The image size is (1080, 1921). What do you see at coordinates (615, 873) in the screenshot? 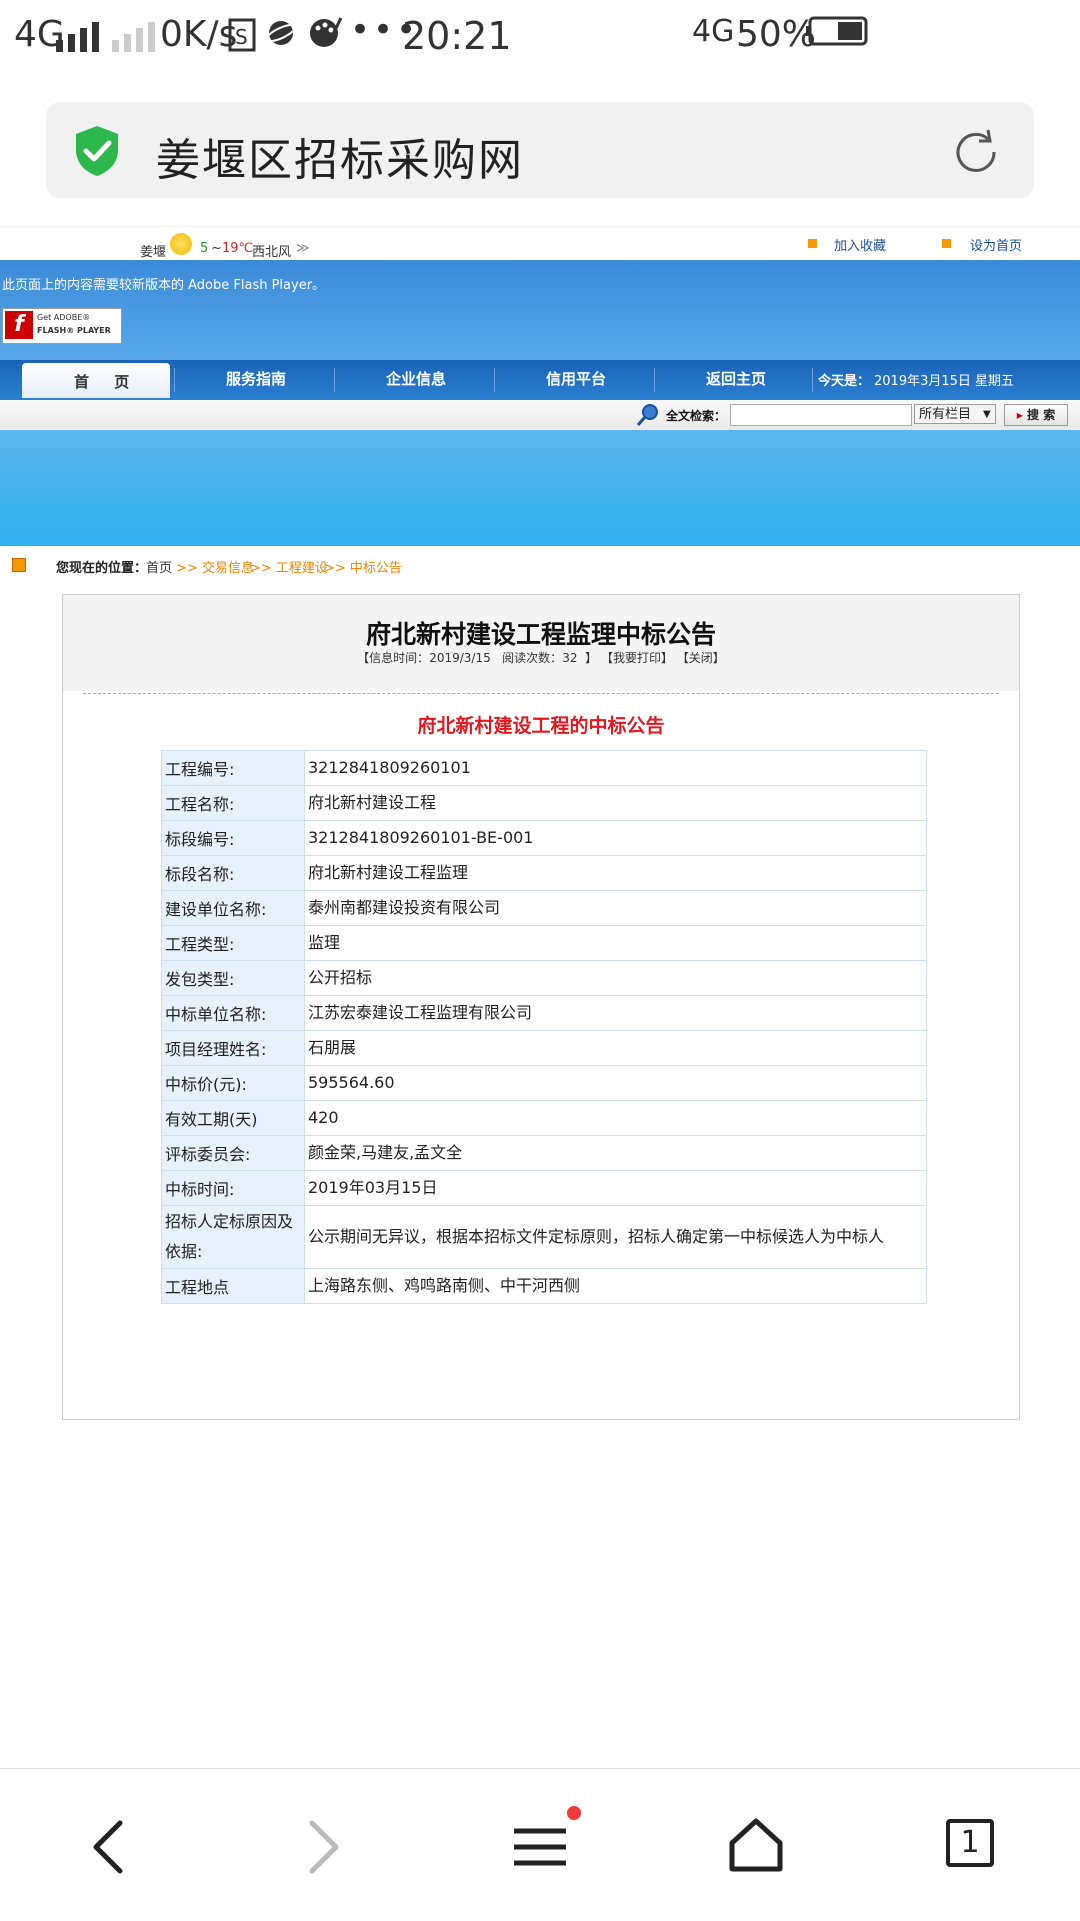
I see `row-value: 府北新村建设工程监理` at bounding box center [615, 873].